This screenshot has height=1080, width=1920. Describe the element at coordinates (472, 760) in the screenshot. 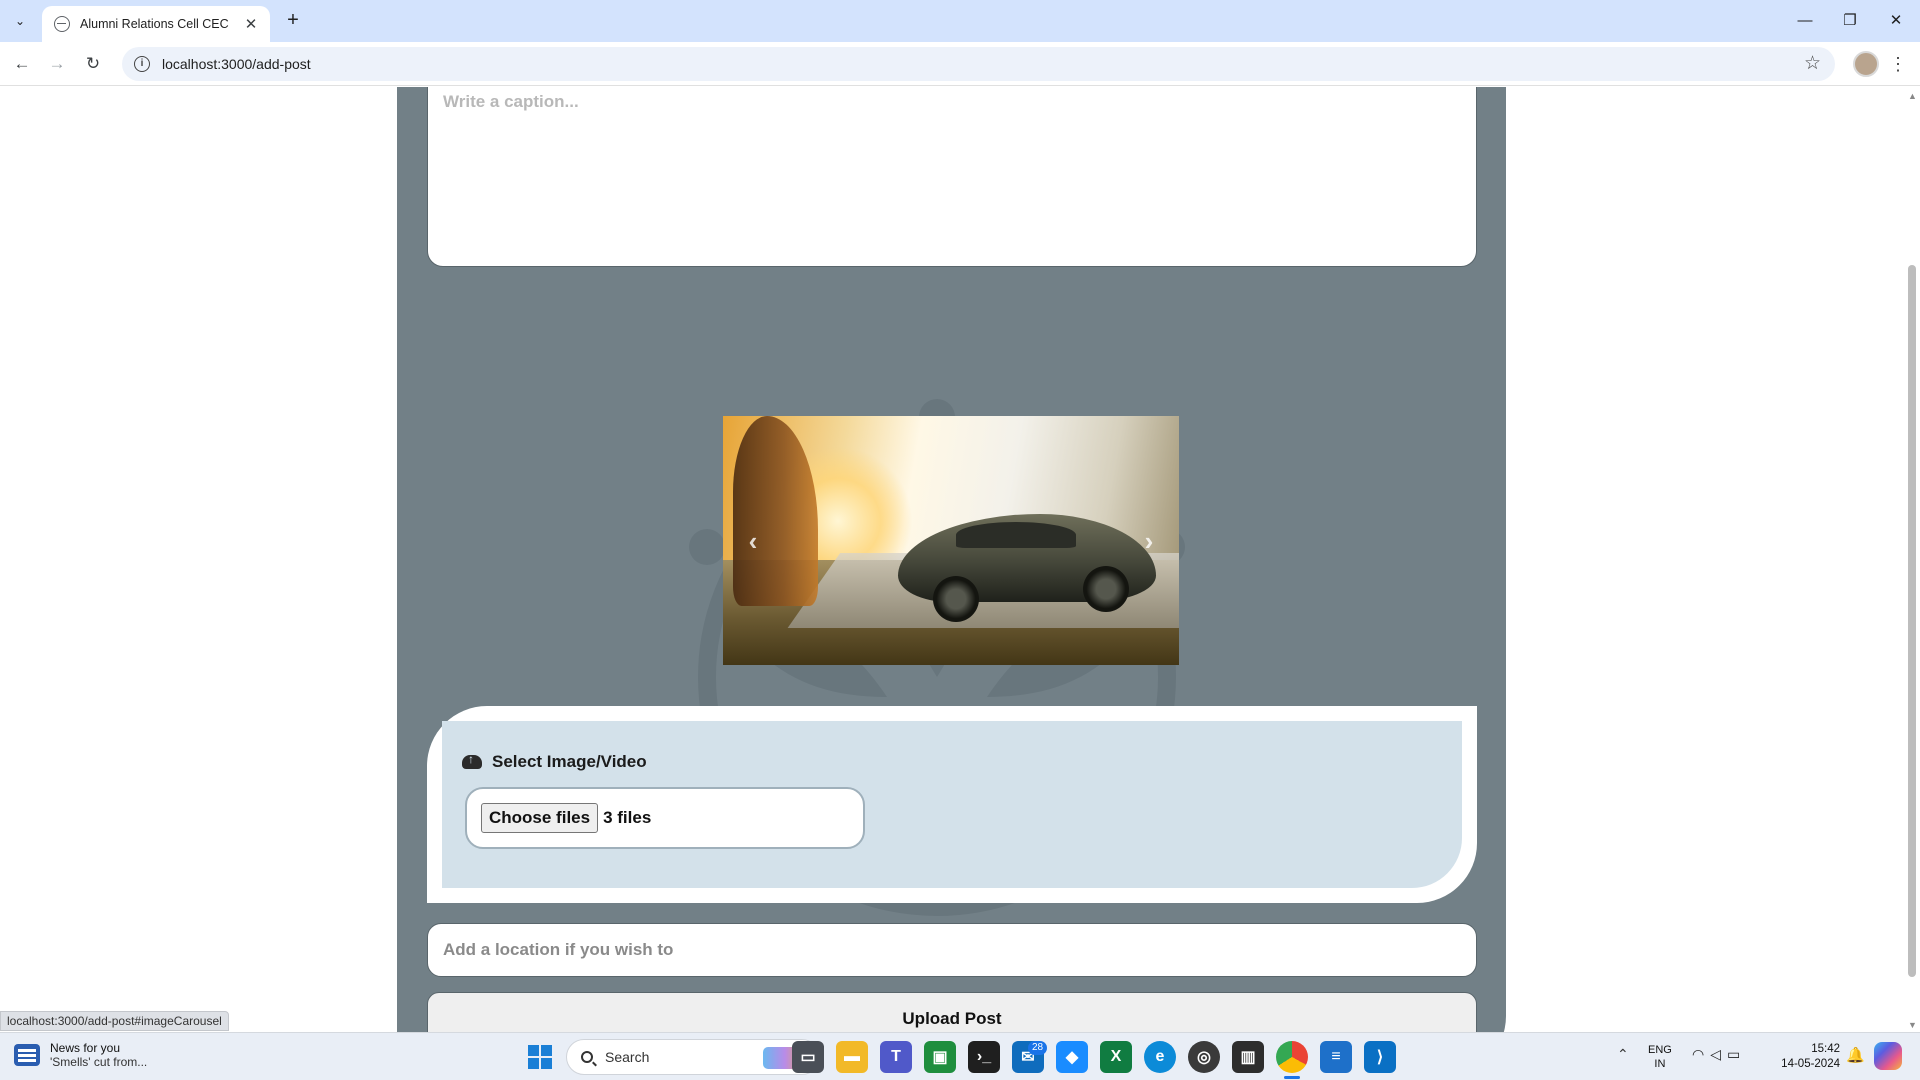

I see `cloud-upload-icon` at that location.